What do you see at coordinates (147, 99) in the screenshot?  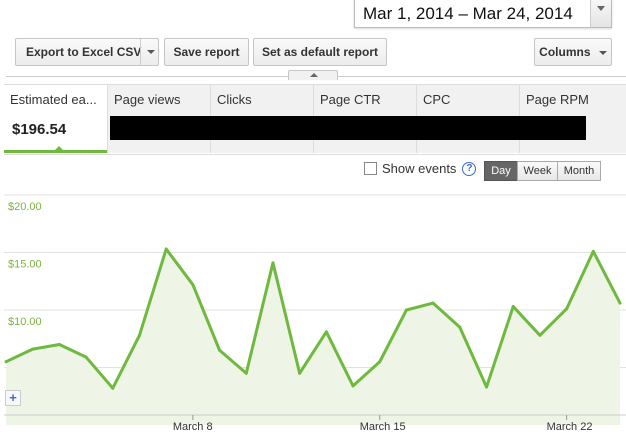 I see `metric-label: Page views` at bounding box center [147, 99].